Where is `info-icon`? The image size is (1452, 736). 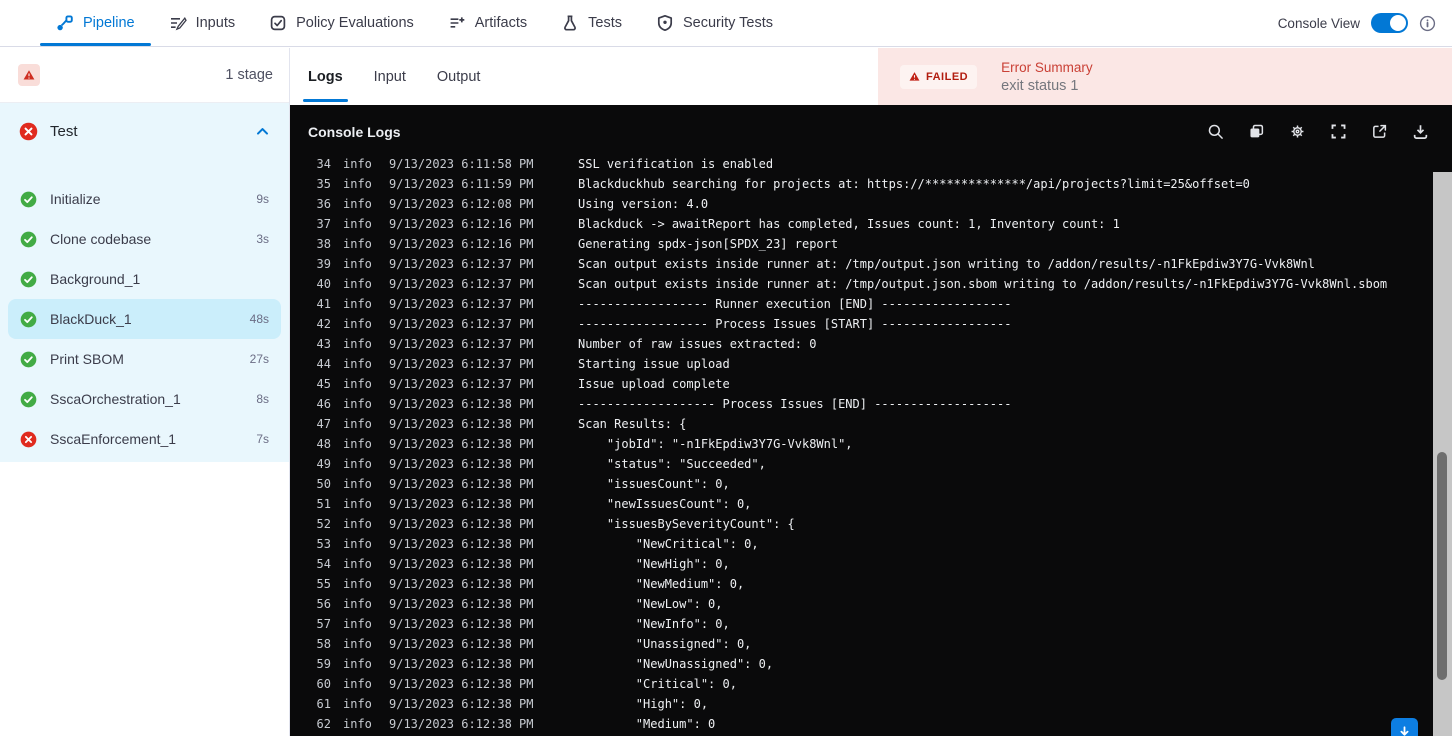
info-icon is located at coordinates (1427, 23).